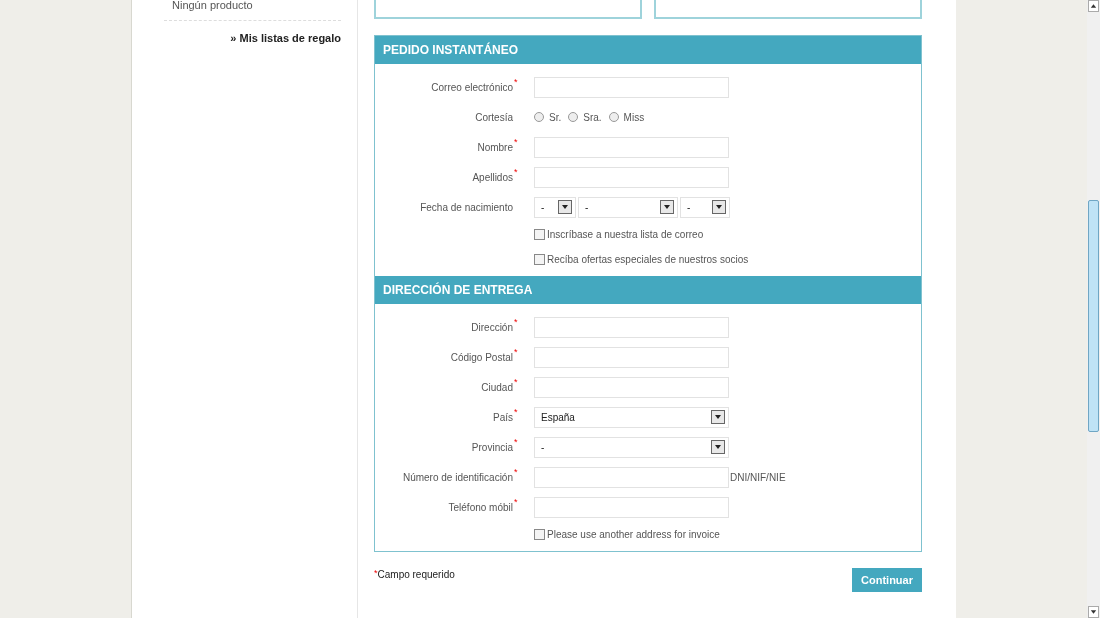 The height and width of the screenshot is (618, 1100). I want to click on field-label: Código Postal, so click(481, 357).